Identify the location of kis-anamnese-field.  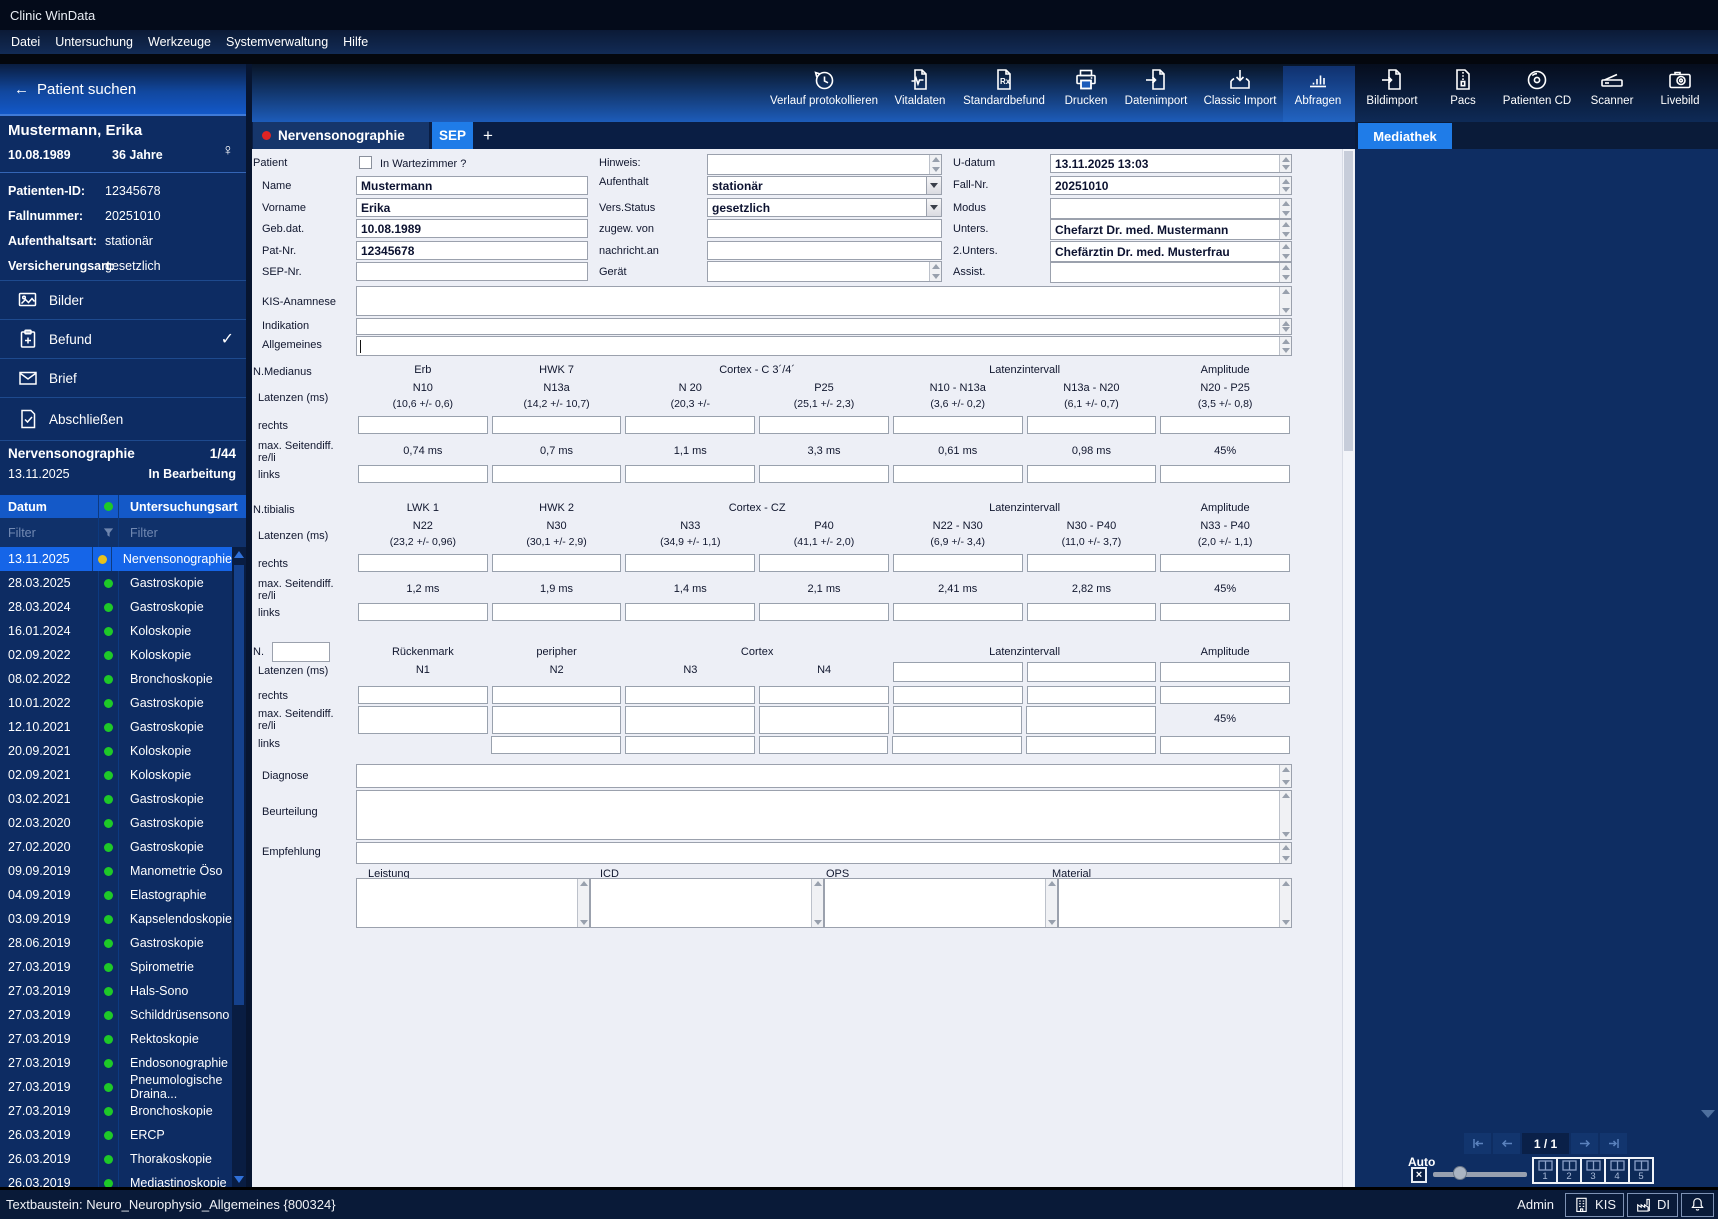
(824, 301).